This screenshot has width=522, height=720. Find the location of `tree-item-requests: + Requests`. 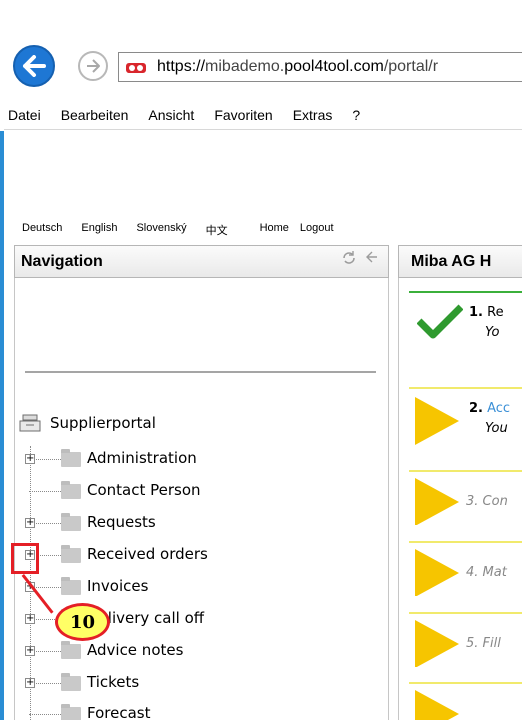

tree-item-requests: + Requests is located at coordinates (200, 523).